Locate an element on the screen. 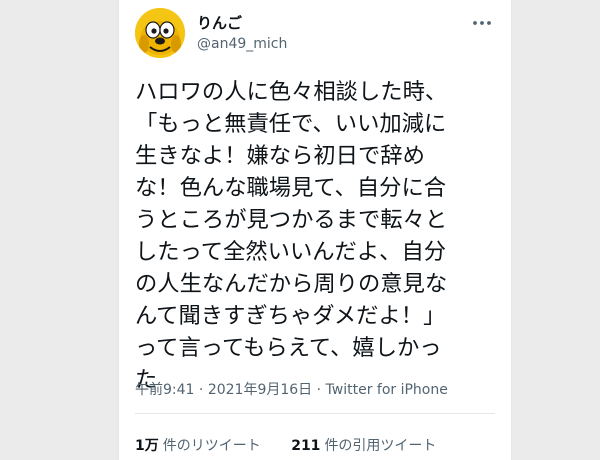 The image size is (600, 460). quote-tweets-stat: 211 件の引用ツイート is located at coordinates (363, 446).